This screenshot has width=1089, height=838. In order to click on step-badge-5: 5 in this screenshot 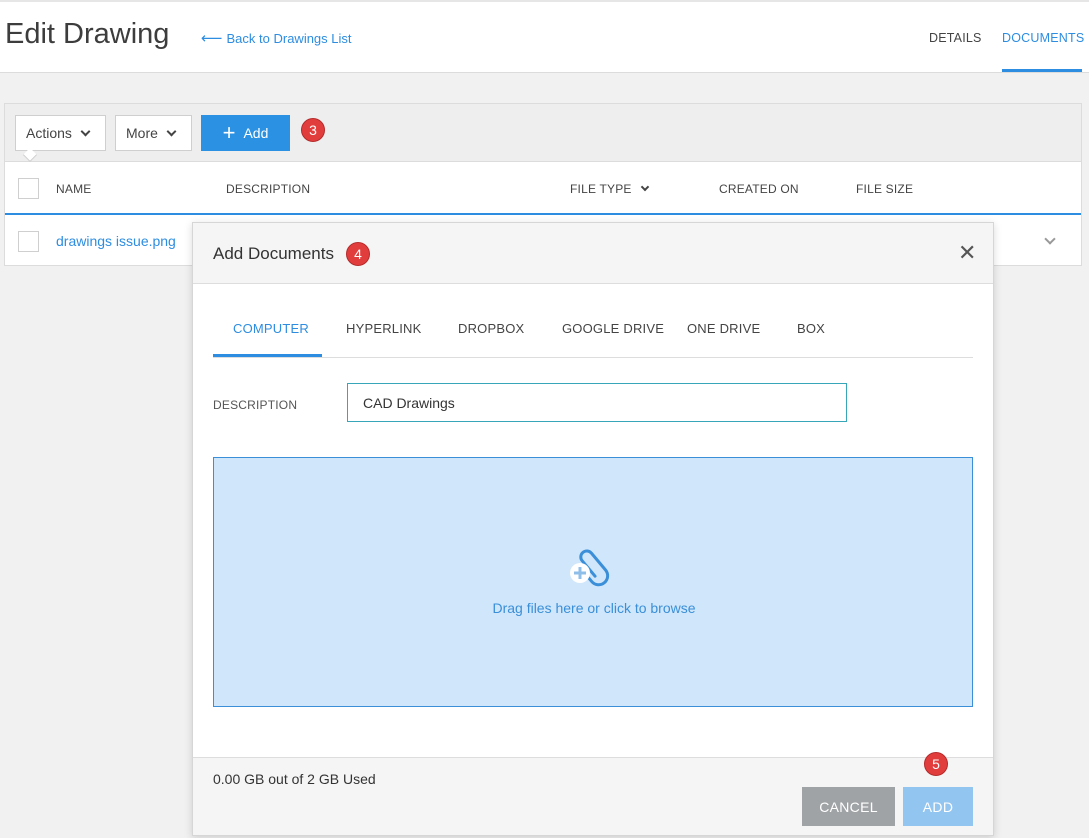, I will do `click(936, 764)`.